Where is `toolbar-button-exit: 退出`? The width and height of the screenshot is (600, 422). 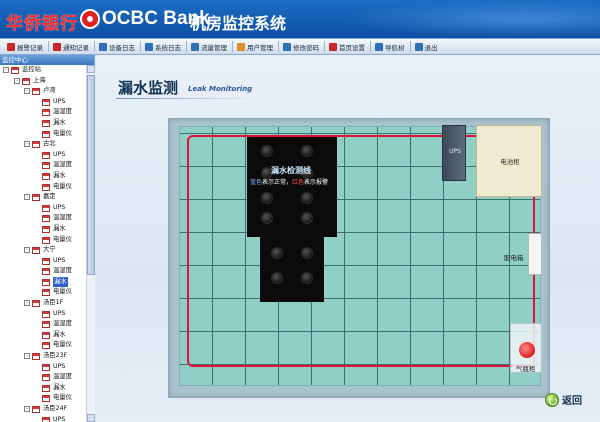
toolbar-button-exit: 退出 is located at coordinates (426, 47).